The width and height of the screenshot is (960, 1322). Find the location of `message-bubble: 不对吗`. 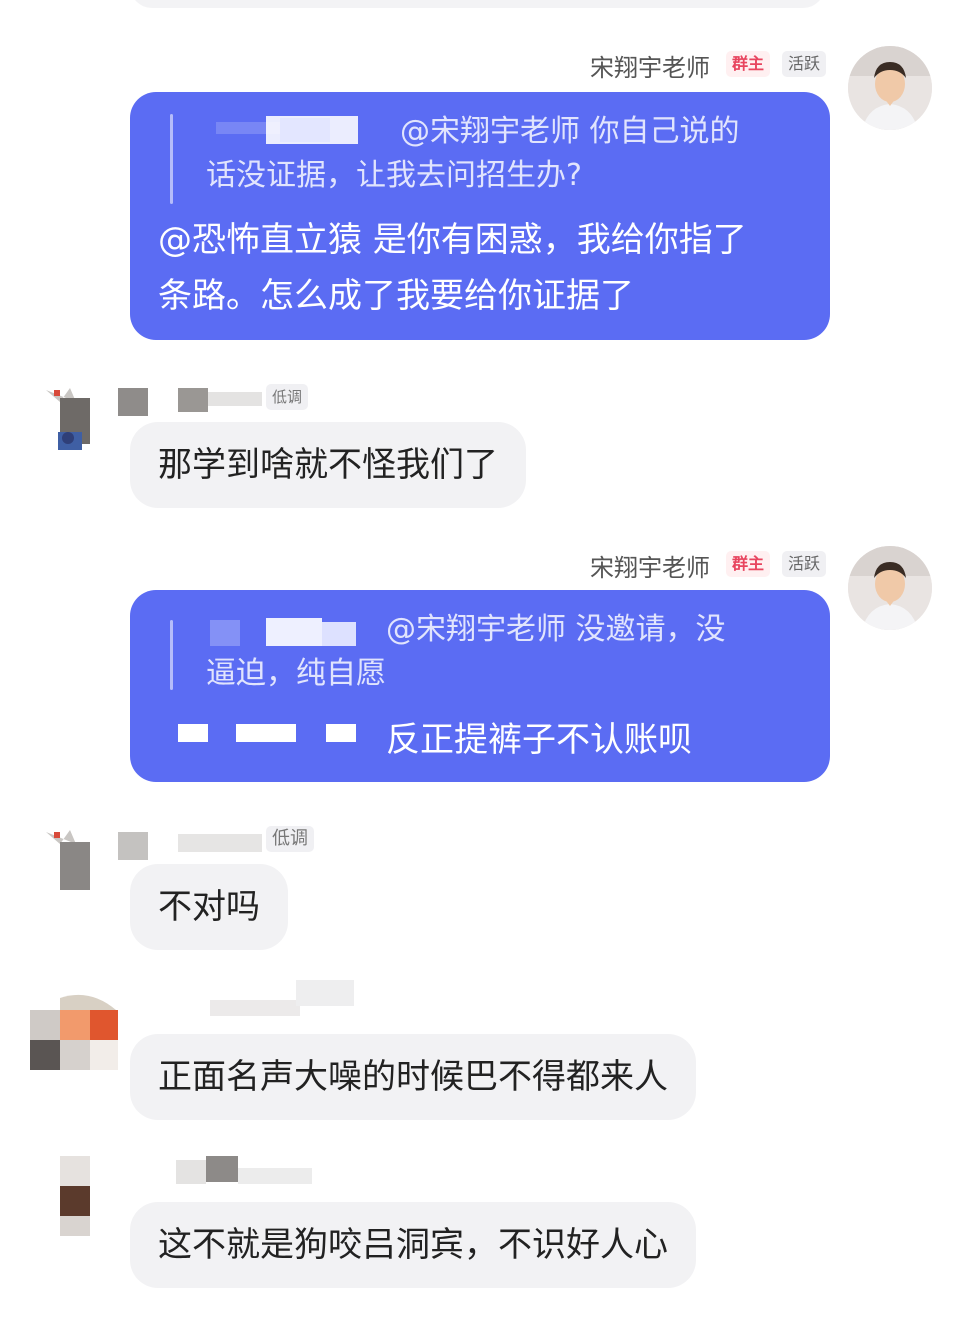

message-bubble: 不对吗 is located at coordinates (209, 907).